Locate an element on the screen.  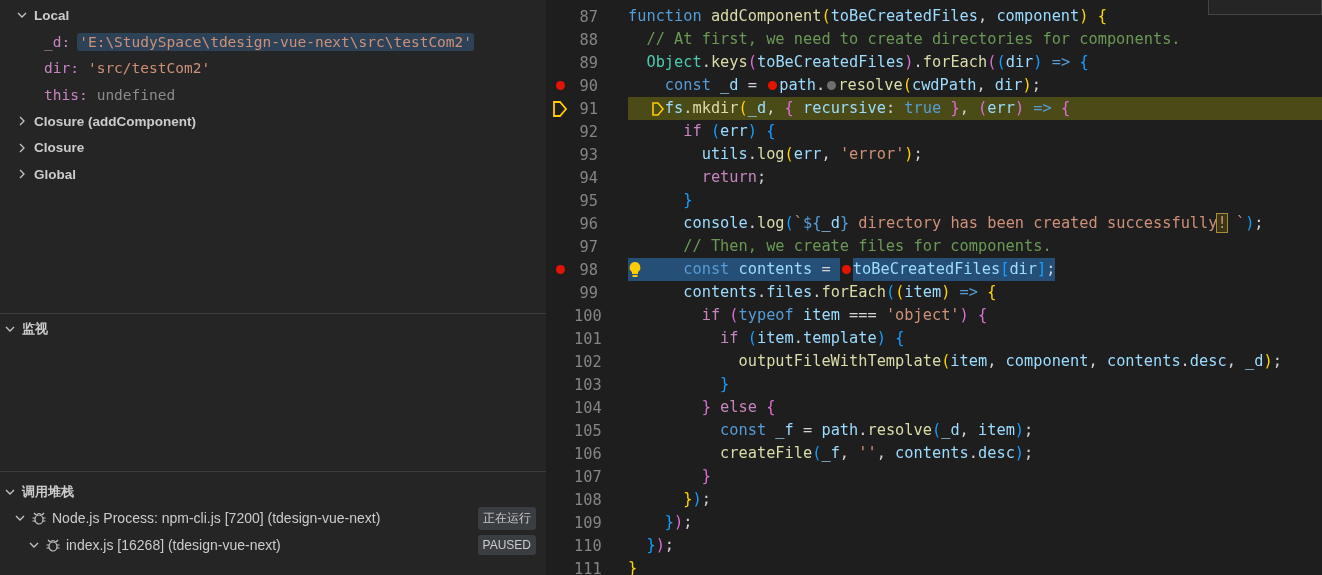
line-number: 89 is located at coordinates (588, 62).